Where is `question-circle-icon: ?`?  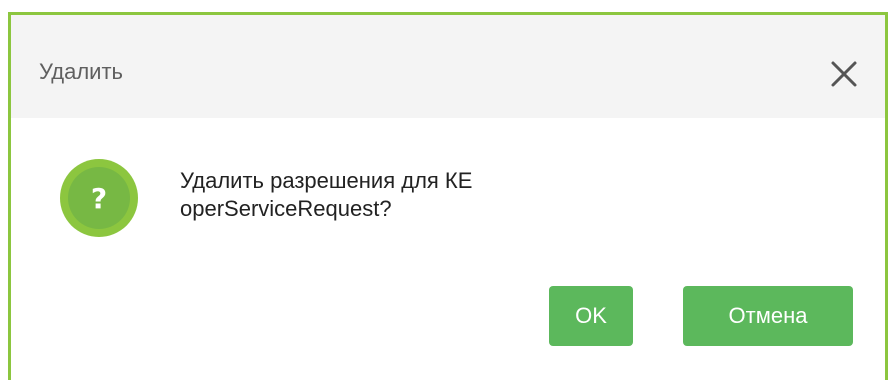
question-circle-icon: ? is located at coordinates (99, 198).